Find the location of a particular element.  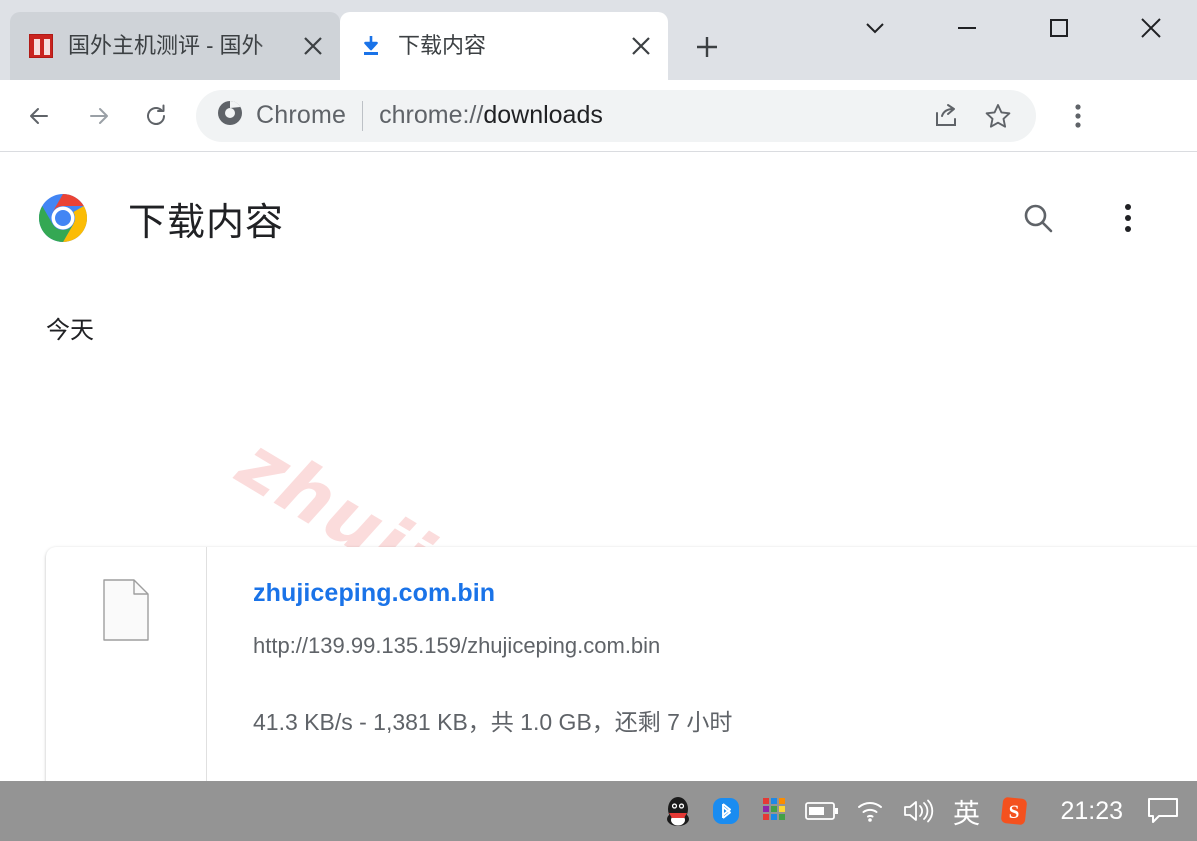

tab-strip: 国外主机测评 - 国外 下载内容 is located at coordinates (598, 40).